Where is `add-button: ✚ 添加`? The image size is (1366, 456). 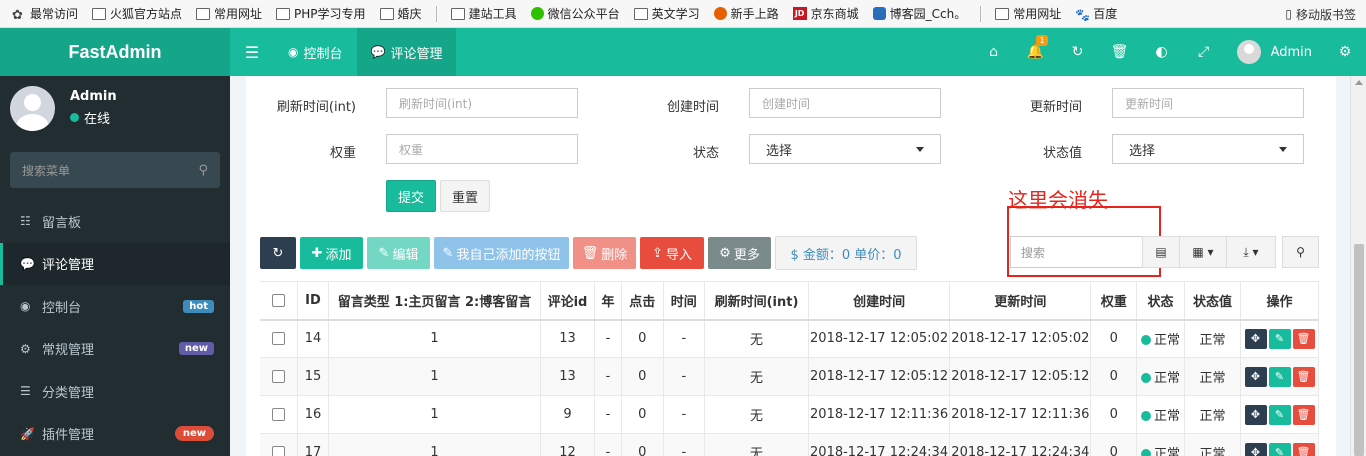 add-button: ✚ 添加 is located at coordinates (331, 253).